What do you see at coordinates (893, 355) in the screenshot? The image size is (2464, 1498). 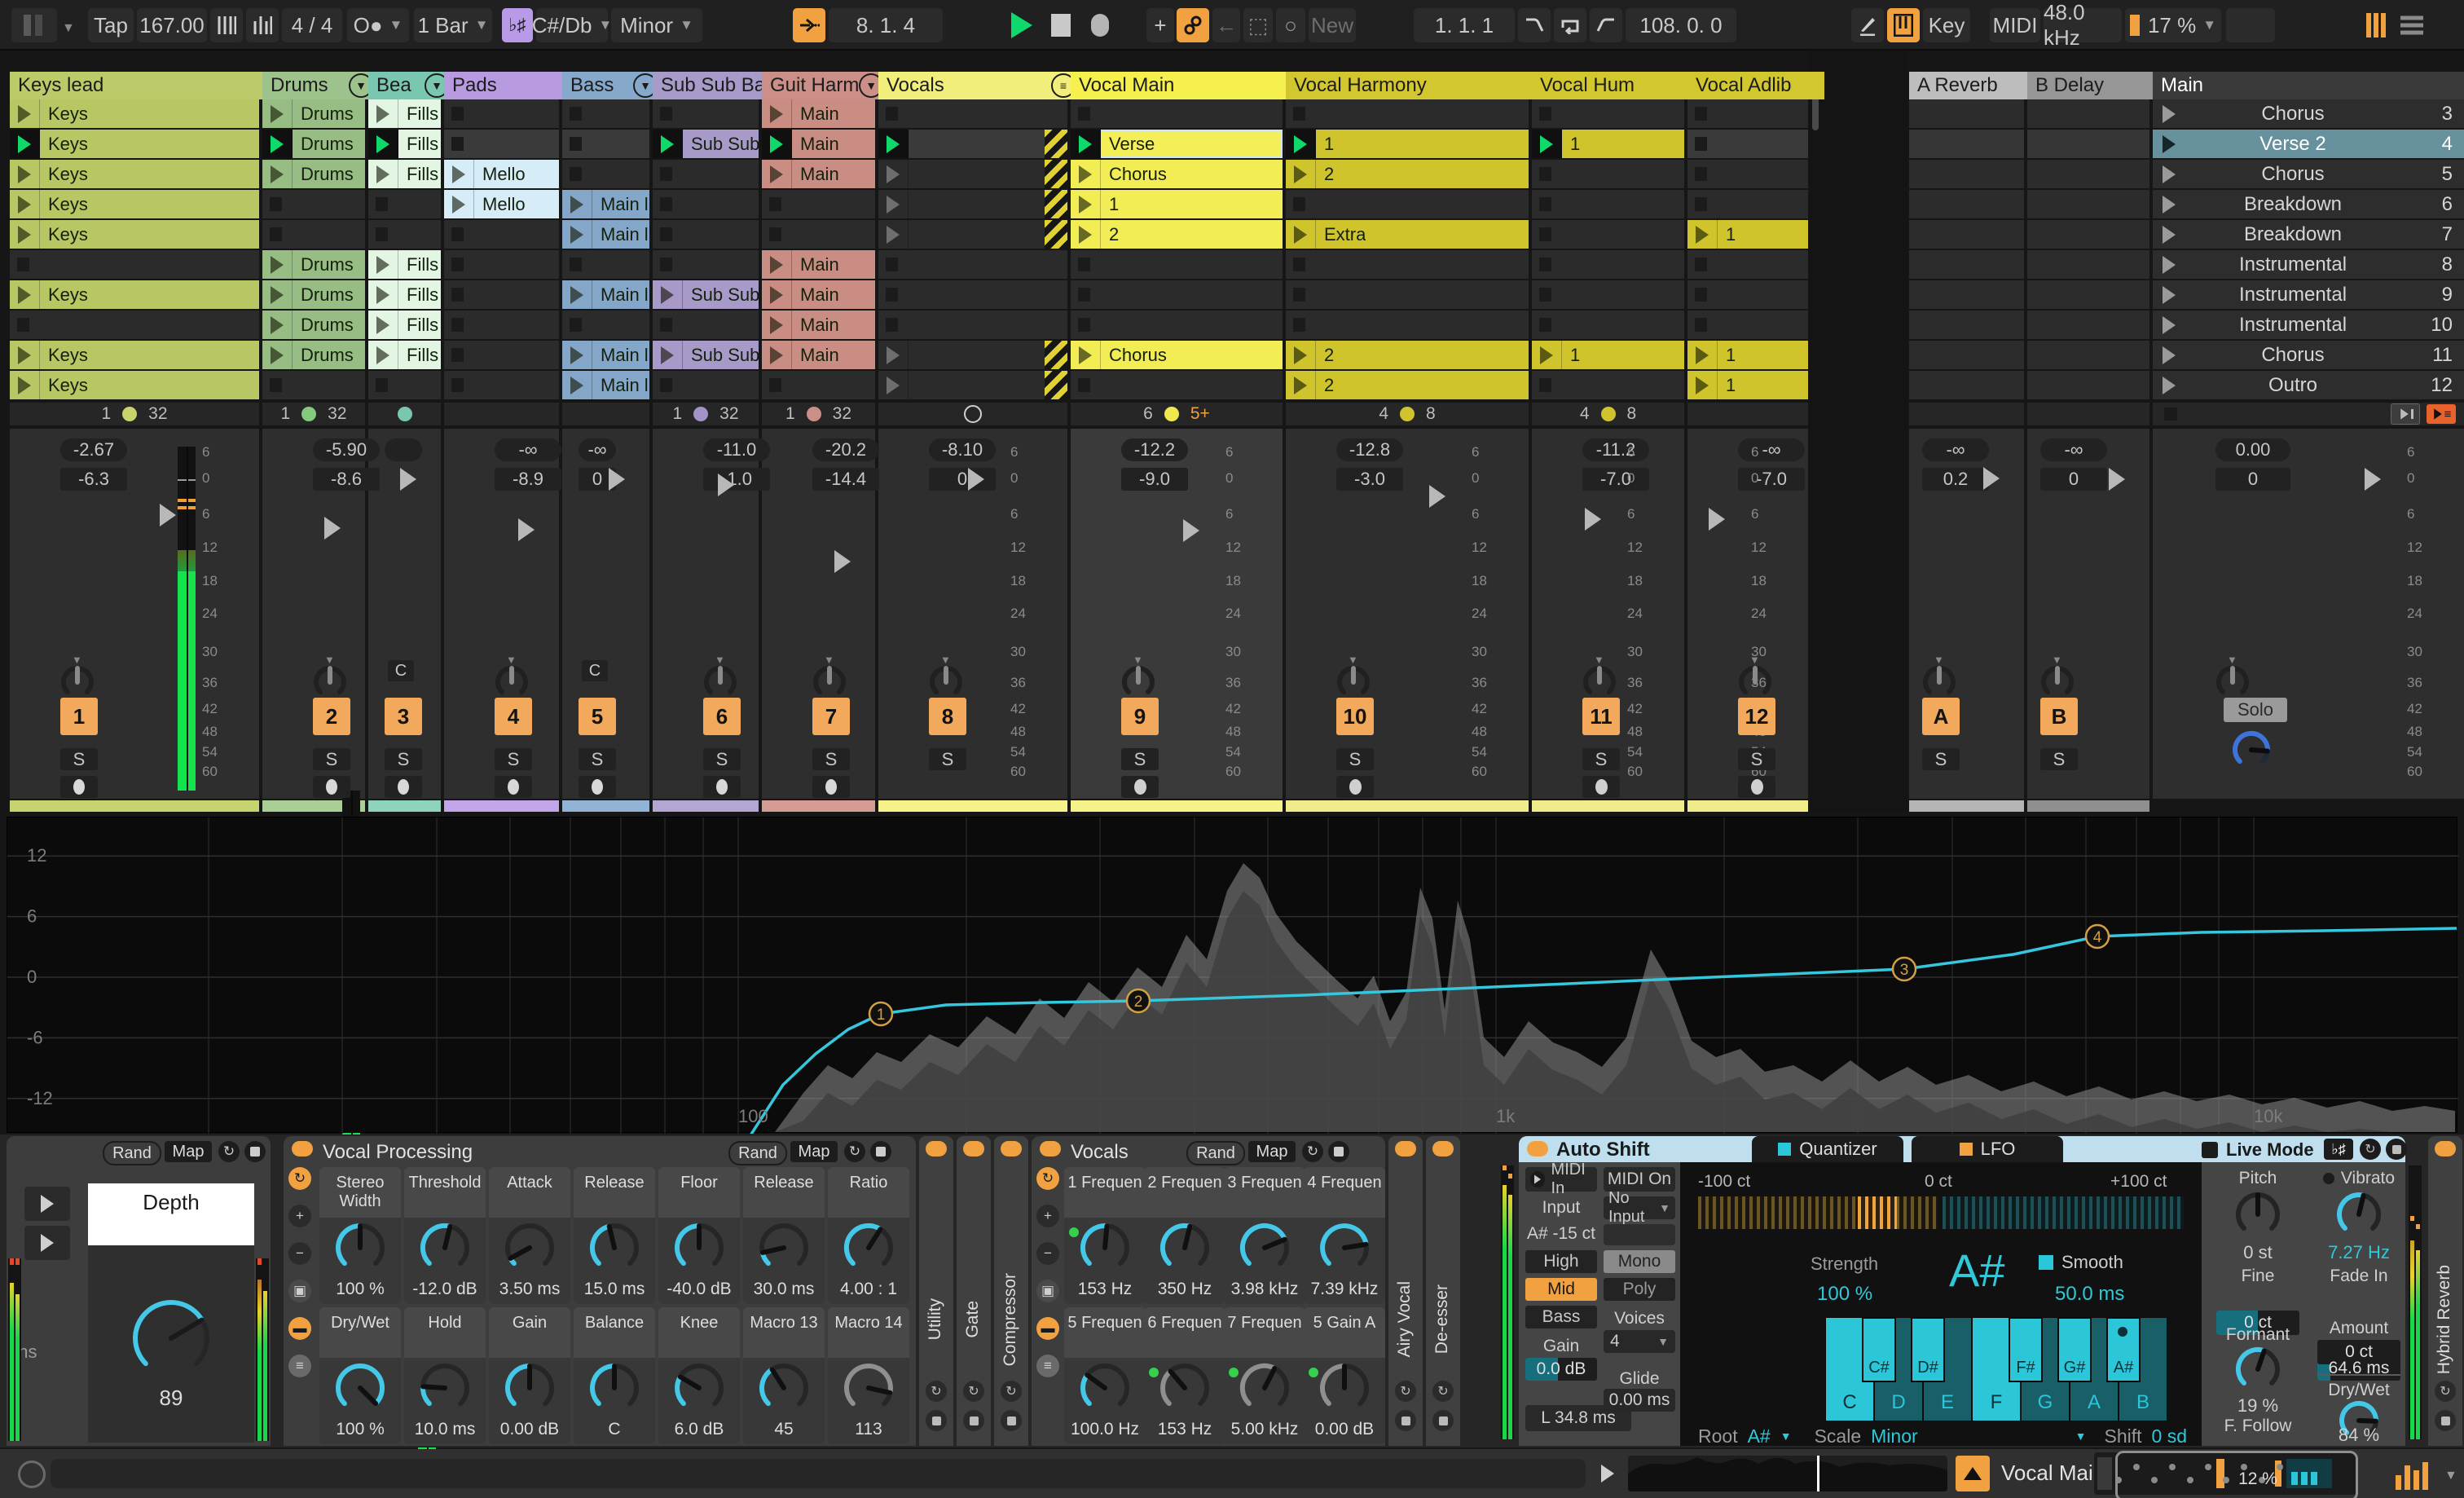 I see `group-launch-button` at bounding box center [893, 355].